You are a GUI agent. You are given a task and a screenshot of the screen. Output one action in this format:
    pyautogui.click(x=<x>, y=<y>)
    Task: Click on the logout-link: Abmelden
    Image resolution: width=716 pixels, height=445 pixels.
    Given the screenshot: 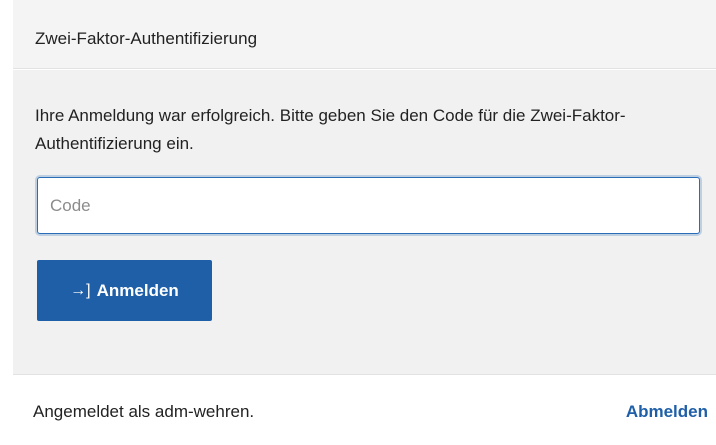 What is the action you would take?
    pyautogui.click(x=667, y=412)
    